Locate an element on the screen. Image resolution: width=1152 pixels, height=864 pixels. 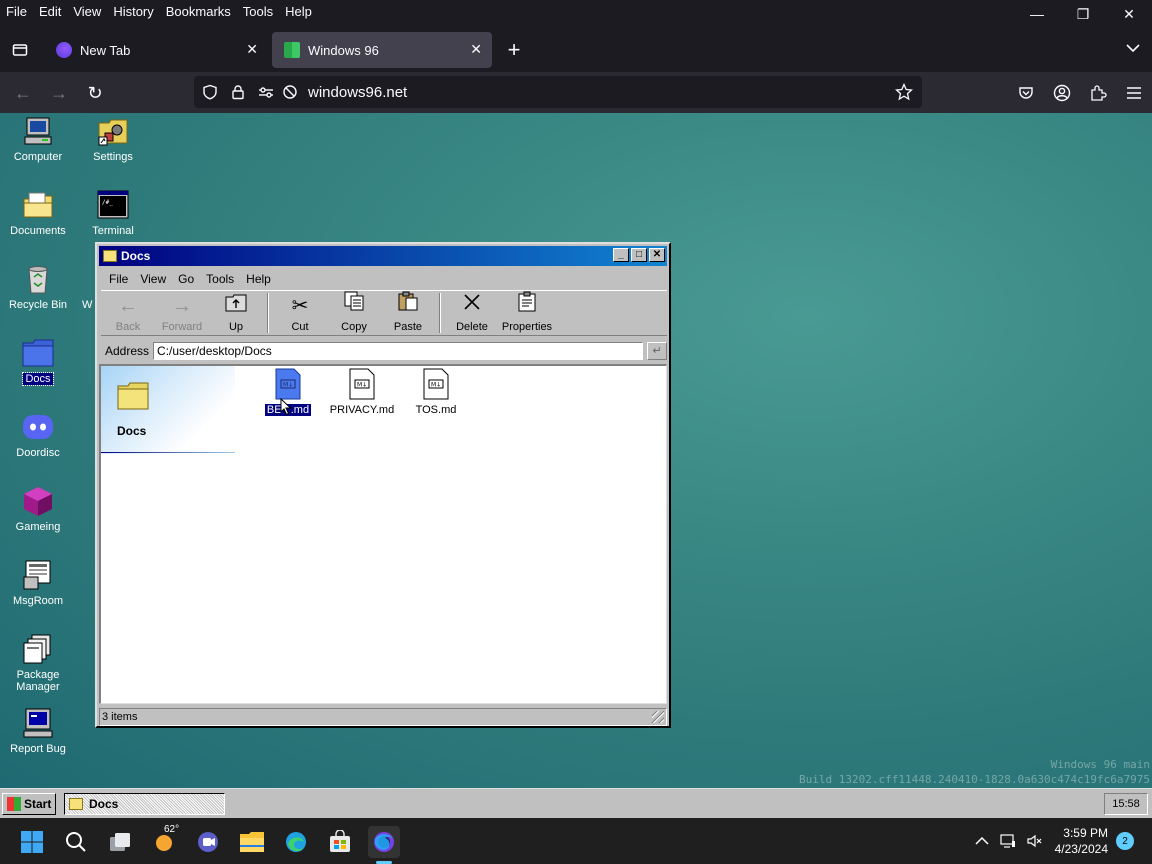
tab-windows-96: Windows 96 ✕ is located at coordinates (382, 50).